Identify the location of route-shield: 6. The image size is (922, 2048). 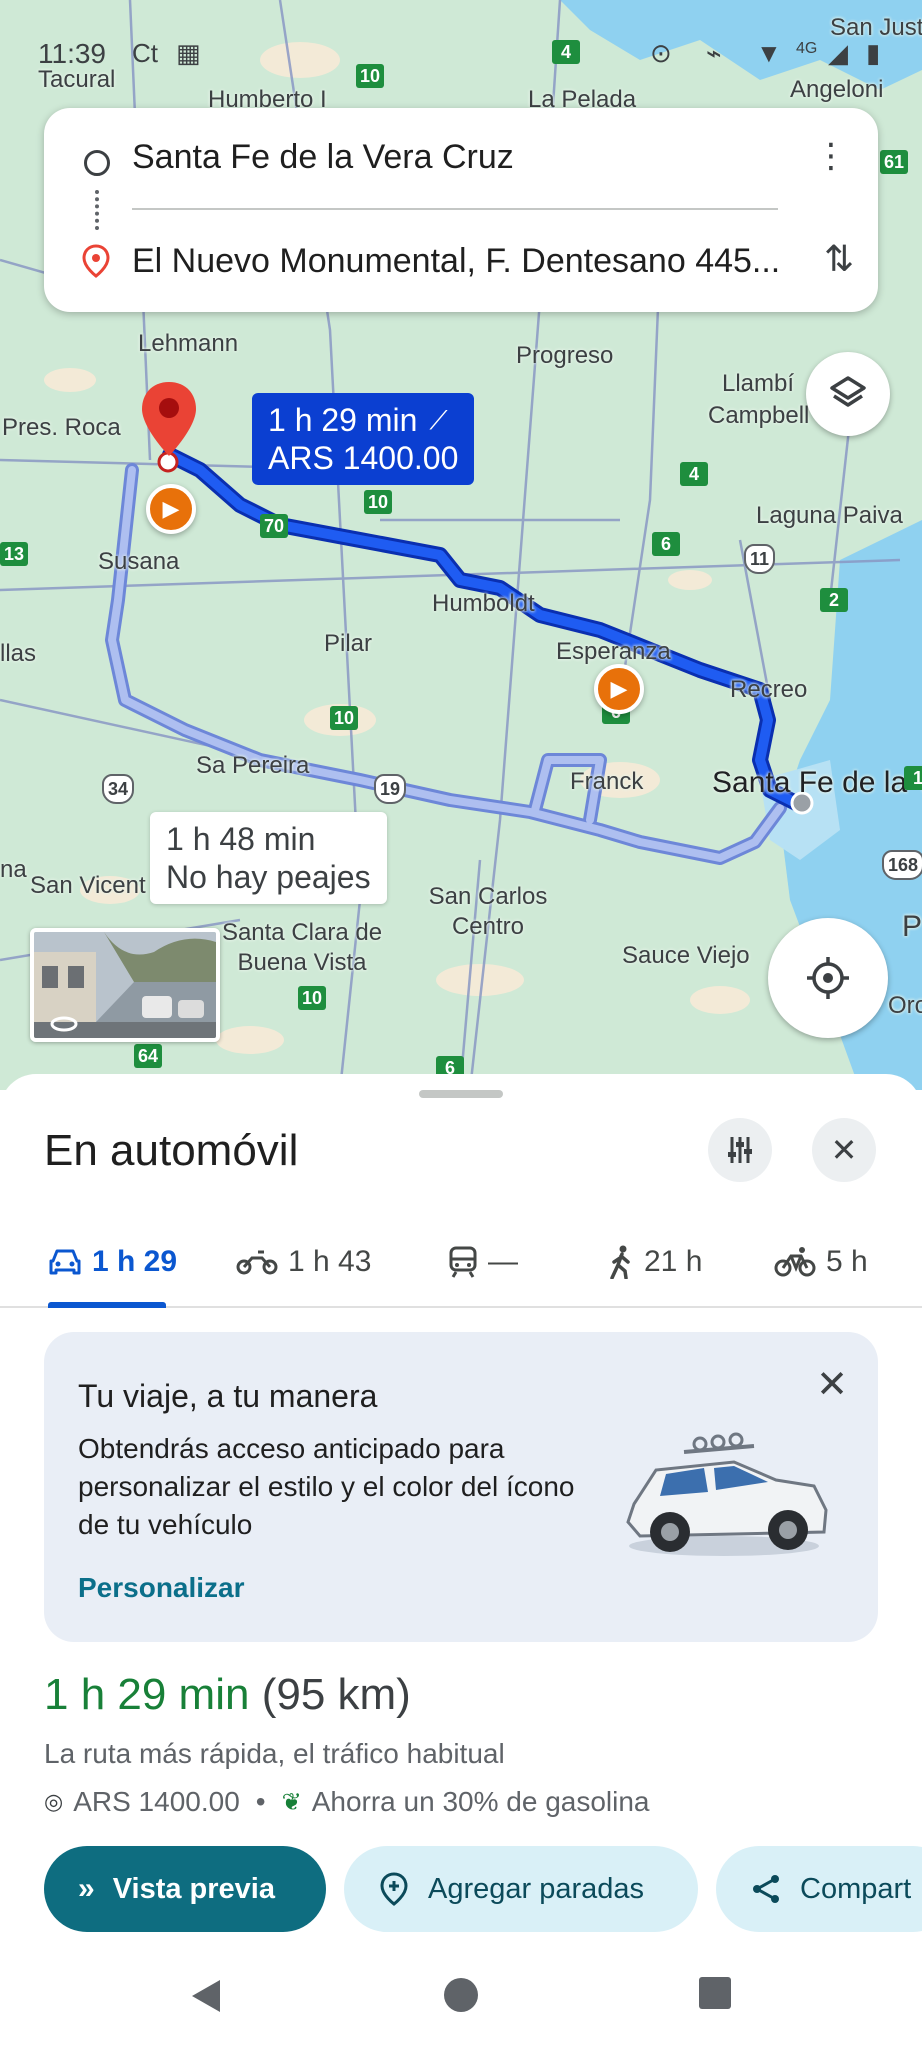
(666, 544).